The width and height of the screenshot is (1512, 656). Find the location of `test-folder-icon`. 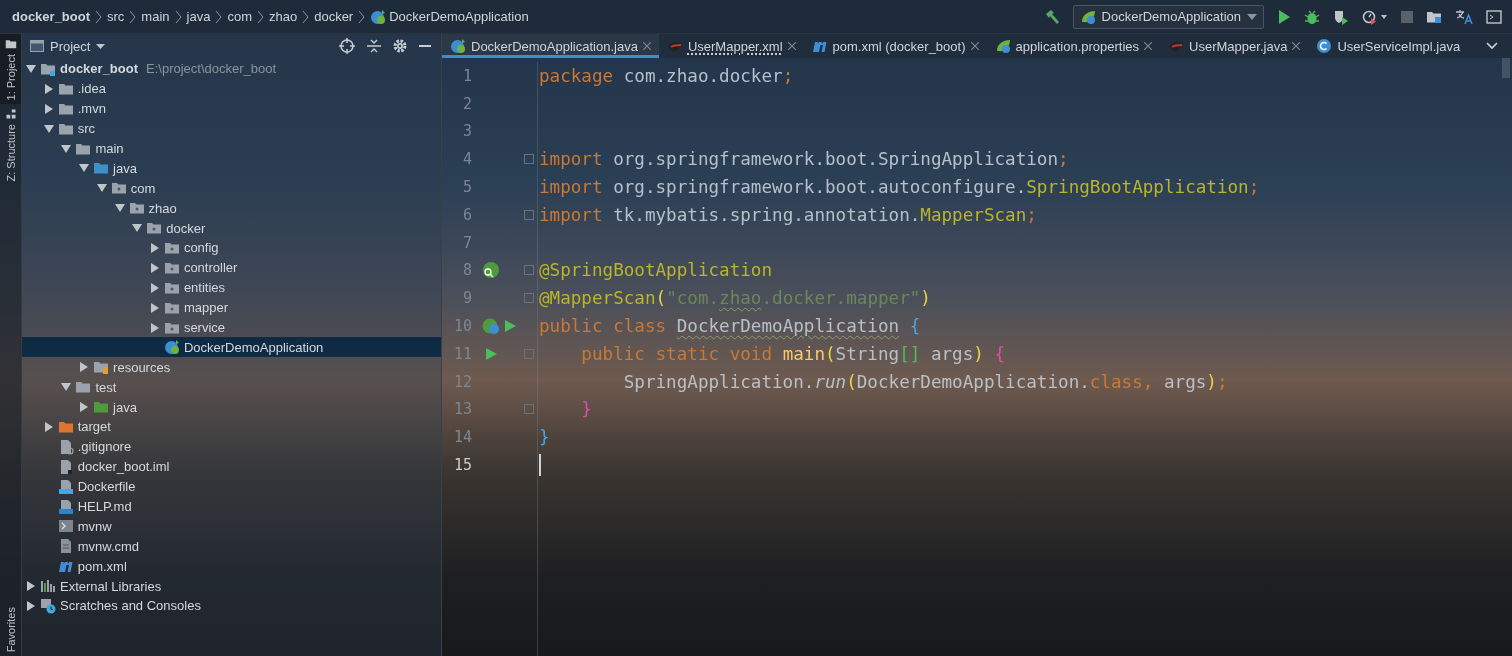

test-folder-icon is located at coordinates (101, 407).